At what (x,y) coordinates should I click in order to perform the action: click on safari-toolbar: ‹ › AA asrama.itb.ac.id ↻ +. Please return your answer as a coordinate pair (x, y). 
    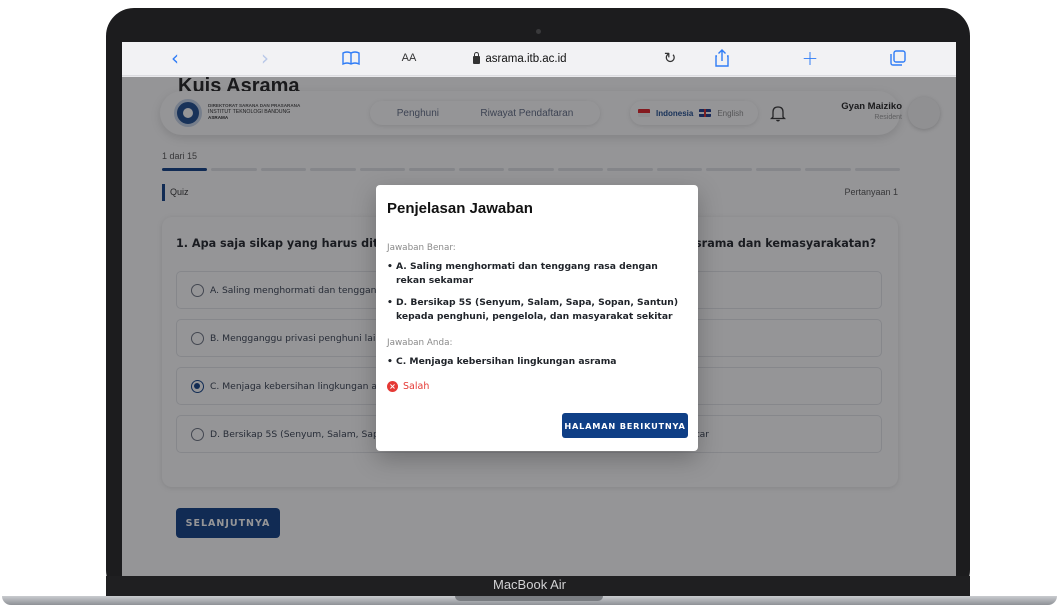
    Looking at the image, I should click on (539, 59).